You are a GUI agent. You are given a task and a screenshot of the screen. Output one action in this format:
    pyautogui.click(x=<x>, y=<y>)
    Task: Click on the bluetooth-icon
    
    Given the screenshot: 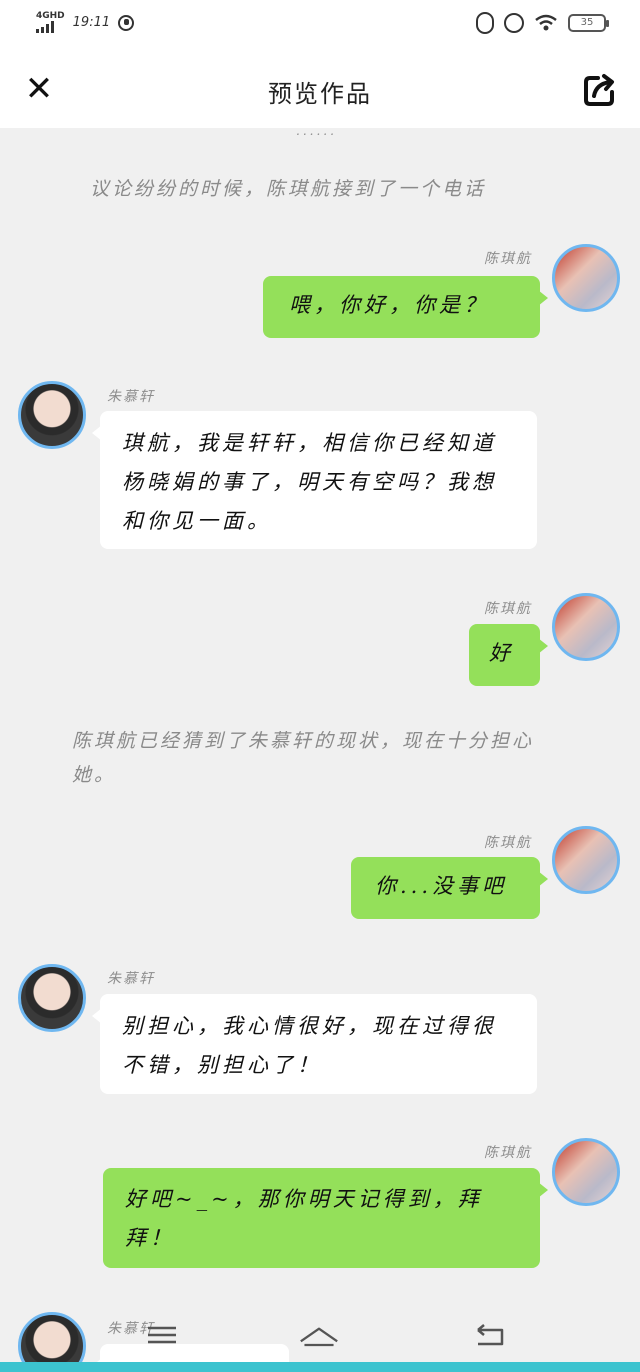 What is the action you would take?
    pyautogui.click(x=485, y=23)
    